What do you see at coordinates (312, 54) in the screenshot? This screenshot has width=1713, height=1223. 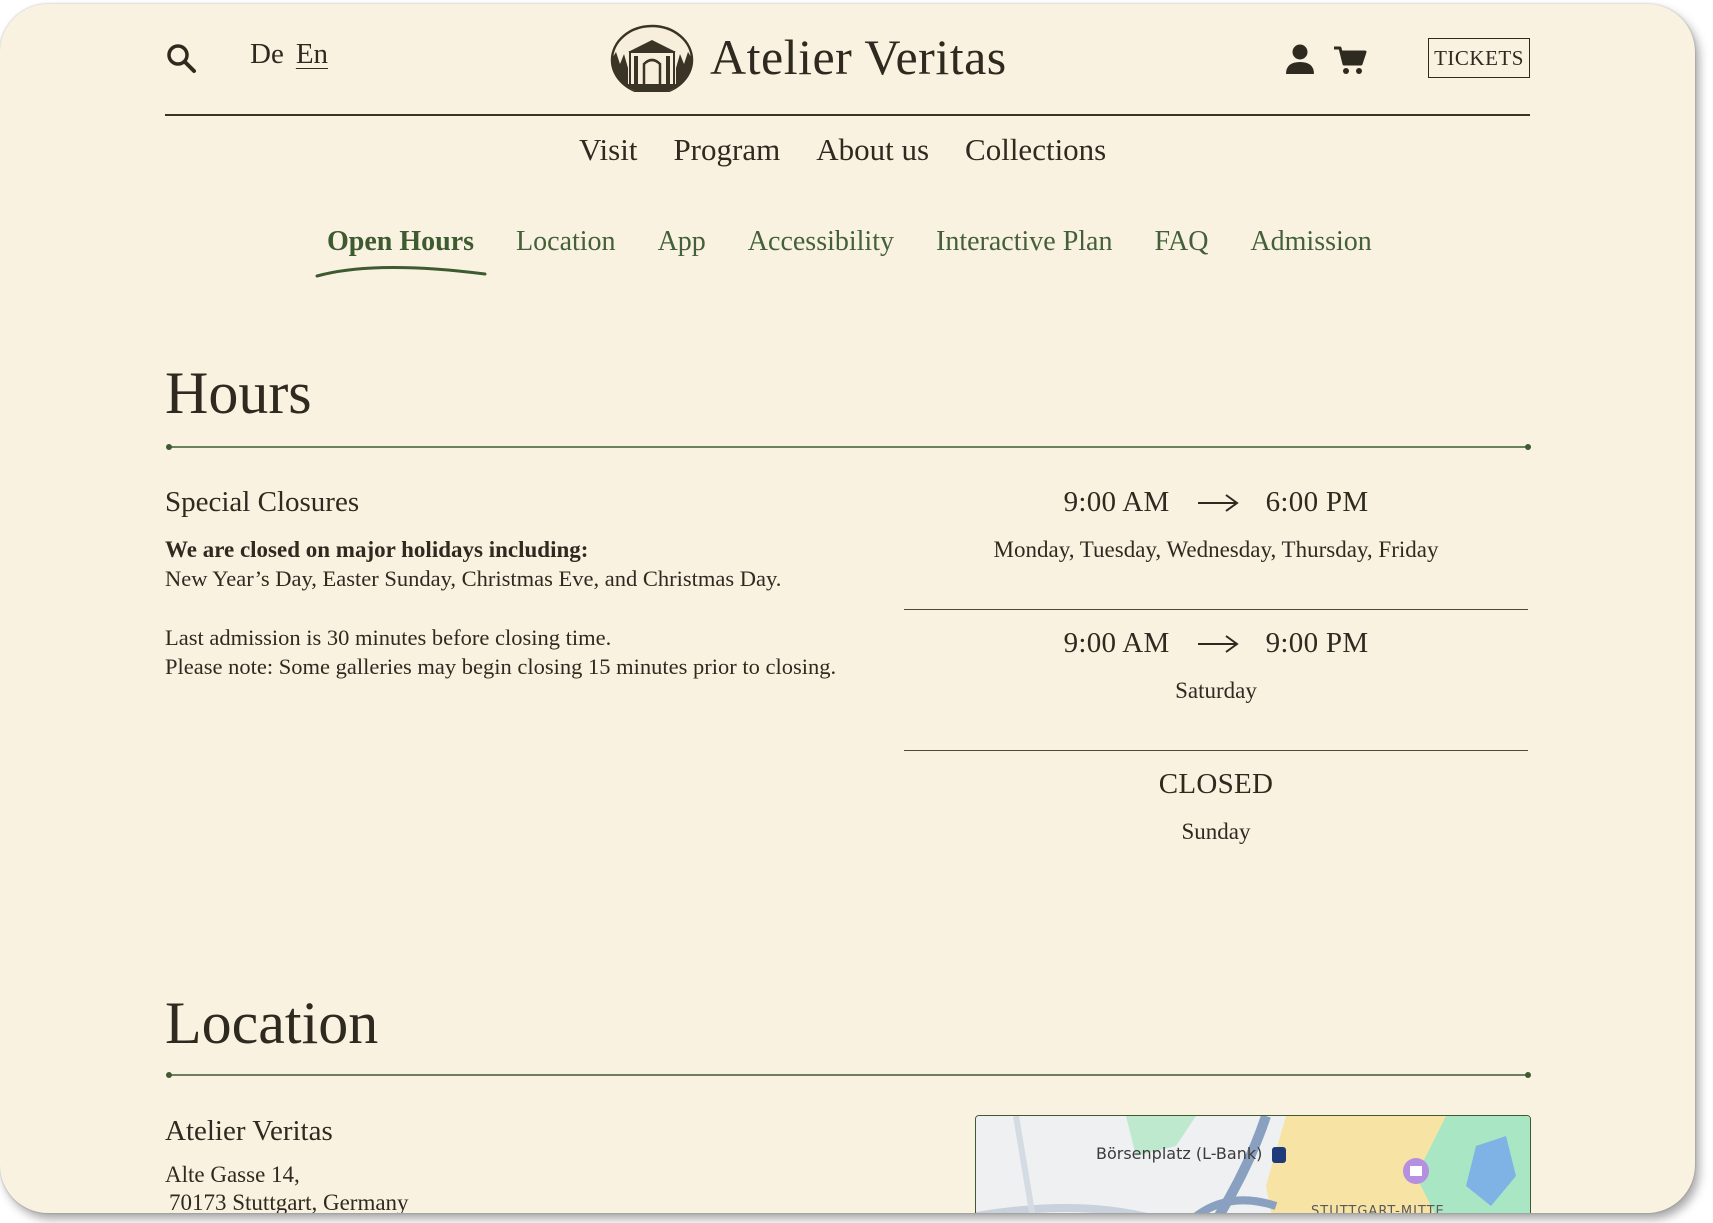 I see `lang-en-link: En` at bounding box center [312, 54].